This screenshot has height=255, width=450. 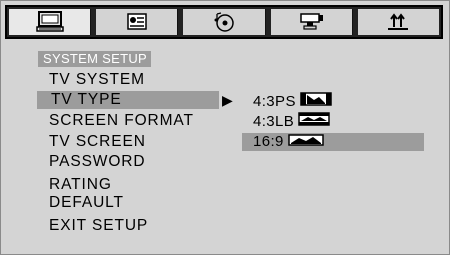 I want to click on submenu-pointer-icon: ▶, so click(x=227, y=100).